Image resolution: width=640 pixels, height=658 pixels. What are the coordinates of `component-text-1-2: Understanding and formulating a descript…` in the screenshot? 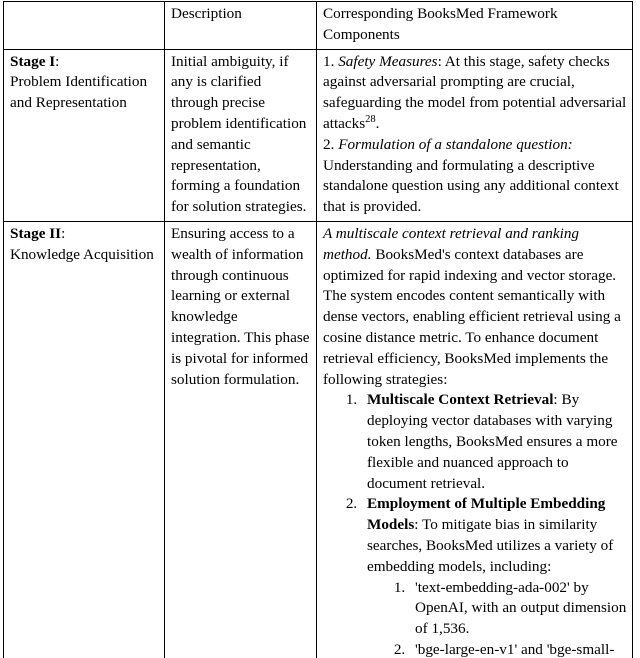 It's located at (471, 186).